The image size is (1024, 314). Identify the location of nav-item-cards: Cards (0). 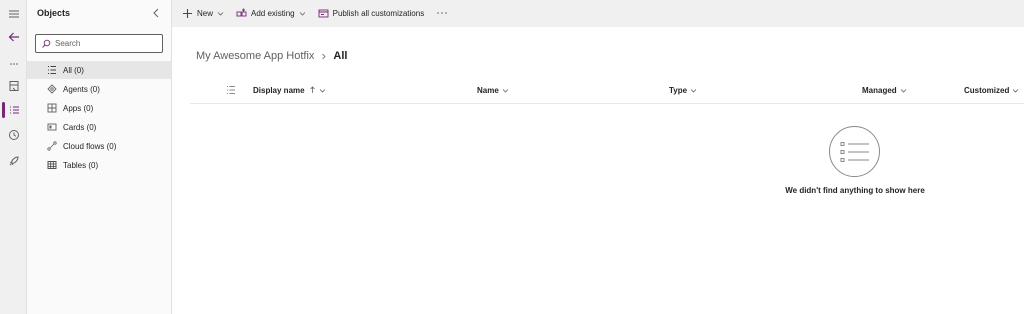
(99, 127).